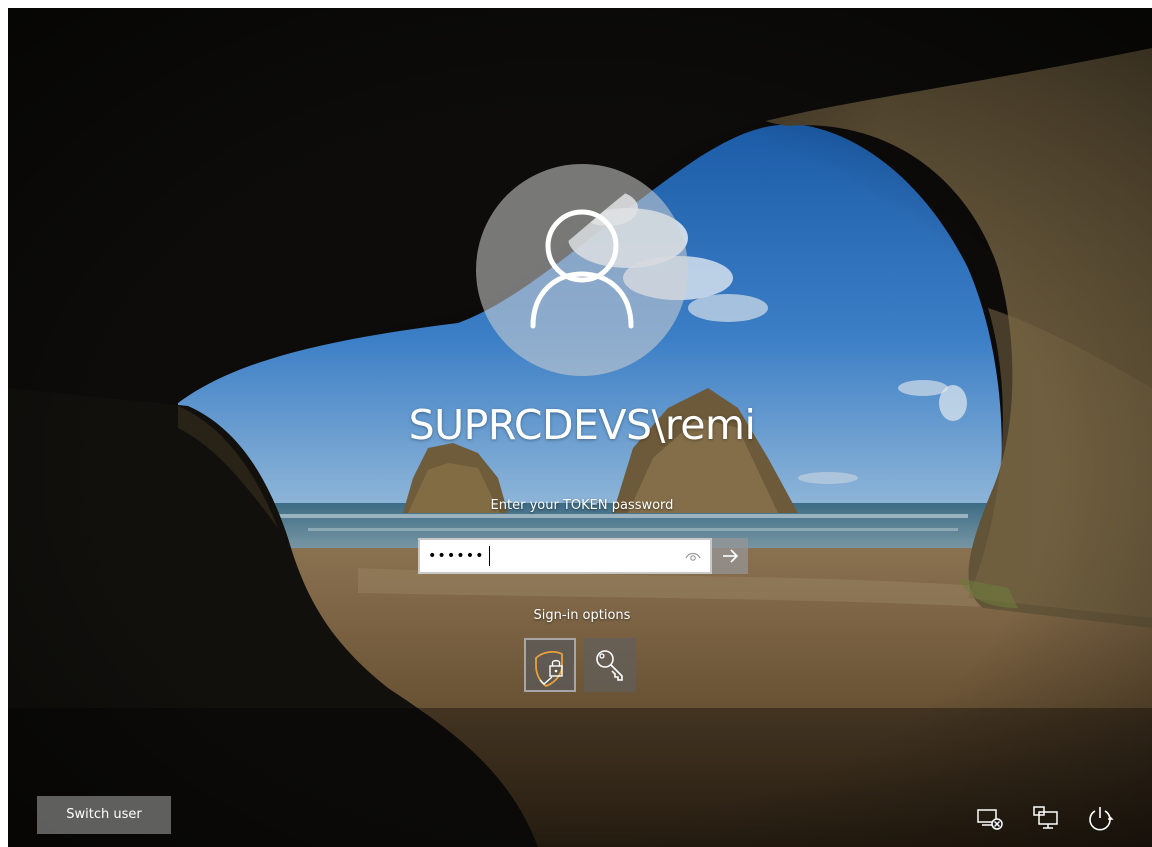  I want to click on username-label: SUPRCDEVS\remi, so click(582, 425).